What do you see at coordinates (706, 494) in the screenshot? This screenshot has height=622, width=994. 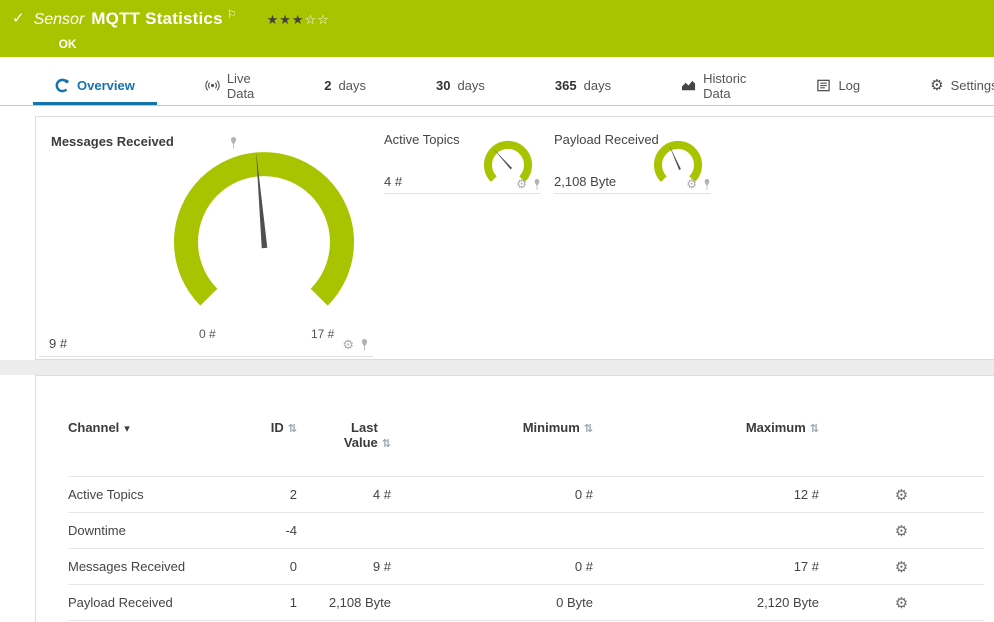 I see `channel-maximum: 12 #` at bounding box center [706, 494].